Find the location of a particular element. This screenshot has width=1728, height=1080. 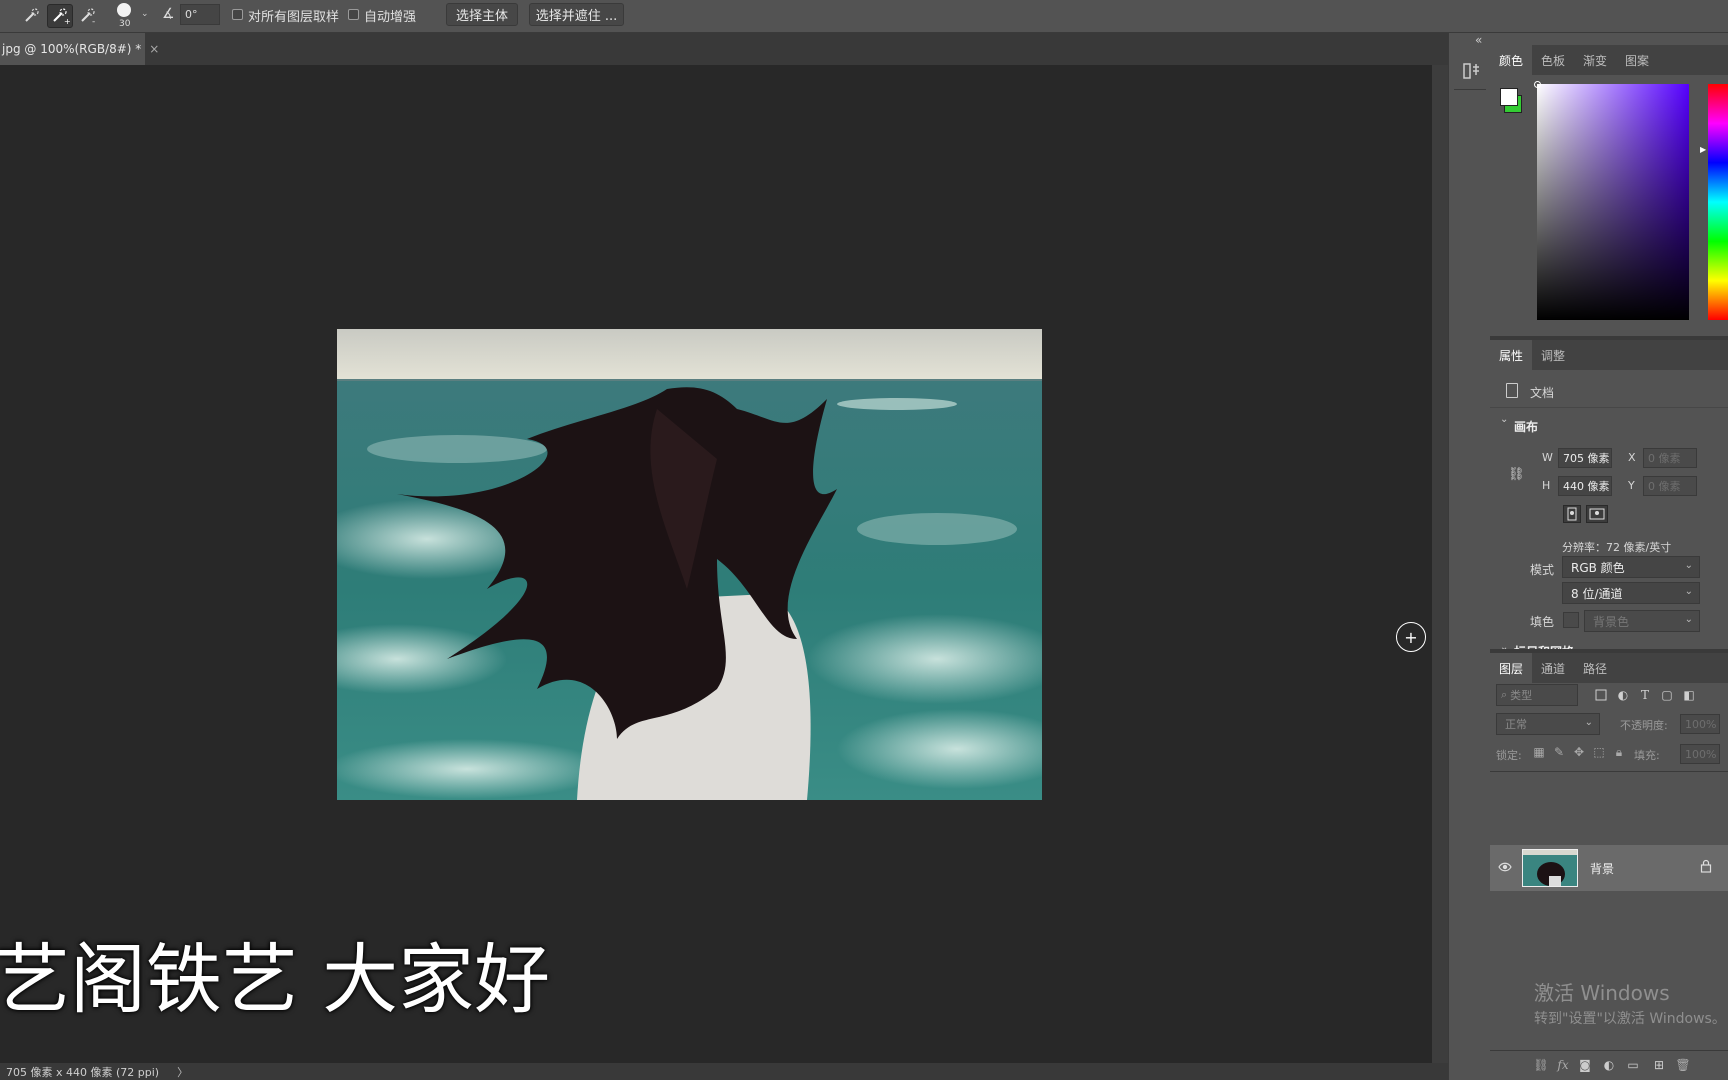

properties-panel-tabs: 属性 调整 is located at coordinates (1609, 355).